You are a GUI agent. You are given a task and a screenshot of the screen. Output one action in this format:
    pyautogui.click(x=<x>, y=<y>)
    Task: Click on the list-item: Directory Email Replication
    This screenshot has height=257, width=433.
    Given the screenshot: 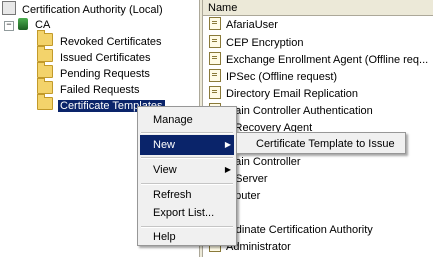 What is the action you would take?
    pyautogui.click(x=283, y=94)
    